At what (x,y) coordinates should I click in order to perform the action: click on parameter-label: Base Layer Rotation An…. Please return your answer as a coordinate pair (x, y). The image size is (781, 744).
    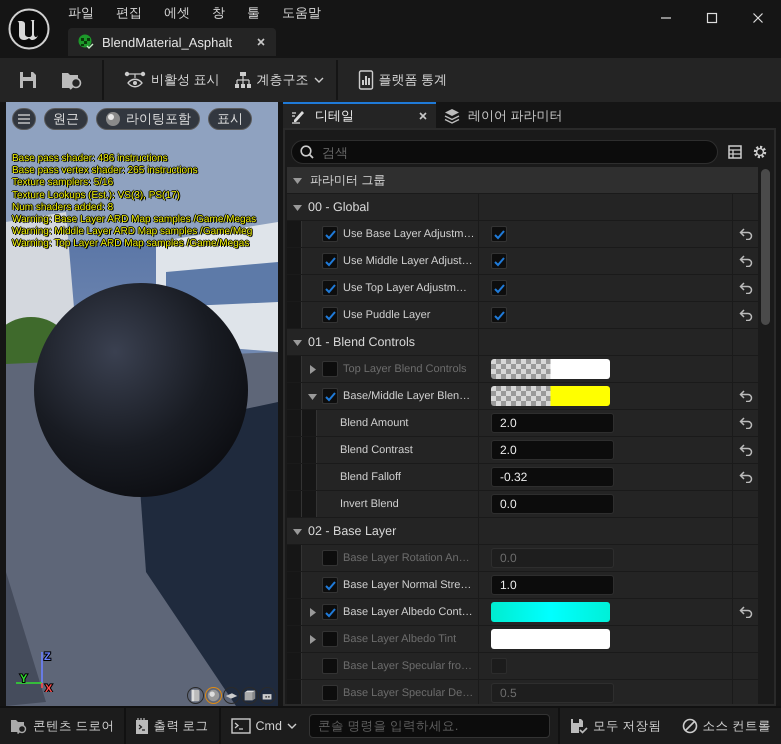
    Looking at the image, I should click on (406, 558).